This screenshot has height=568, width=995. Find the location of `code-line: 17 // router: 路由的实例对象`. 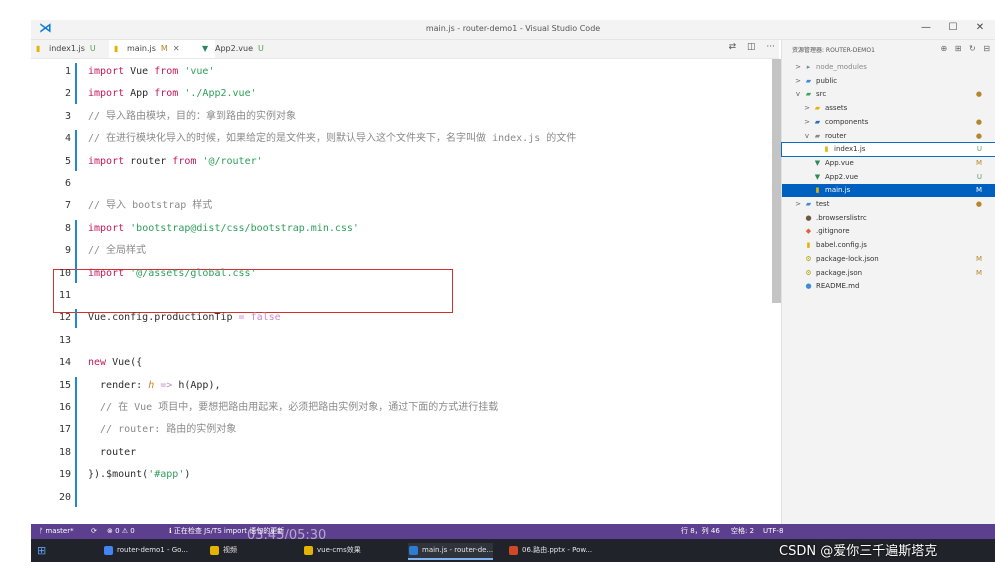

code-line: 17 // router: 路由的实例对象 is located at coordinates (401, 430).